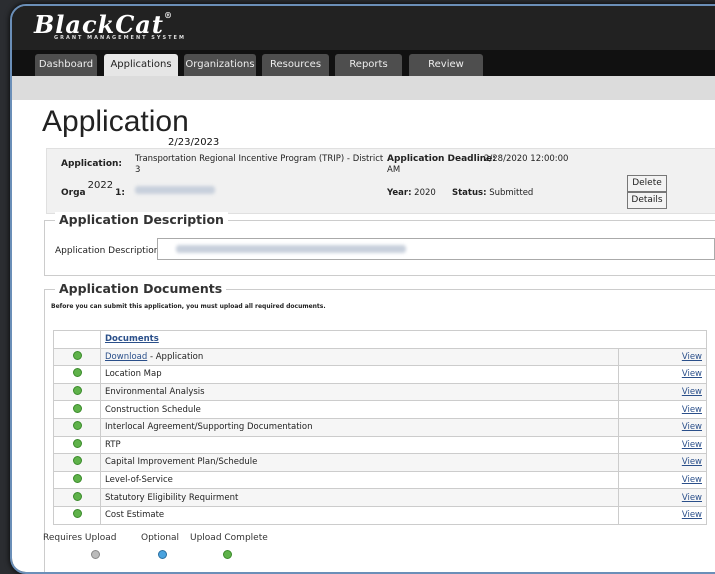 The image size is (715, 574). I want to click on year-value: 2020, so click(425, 193).